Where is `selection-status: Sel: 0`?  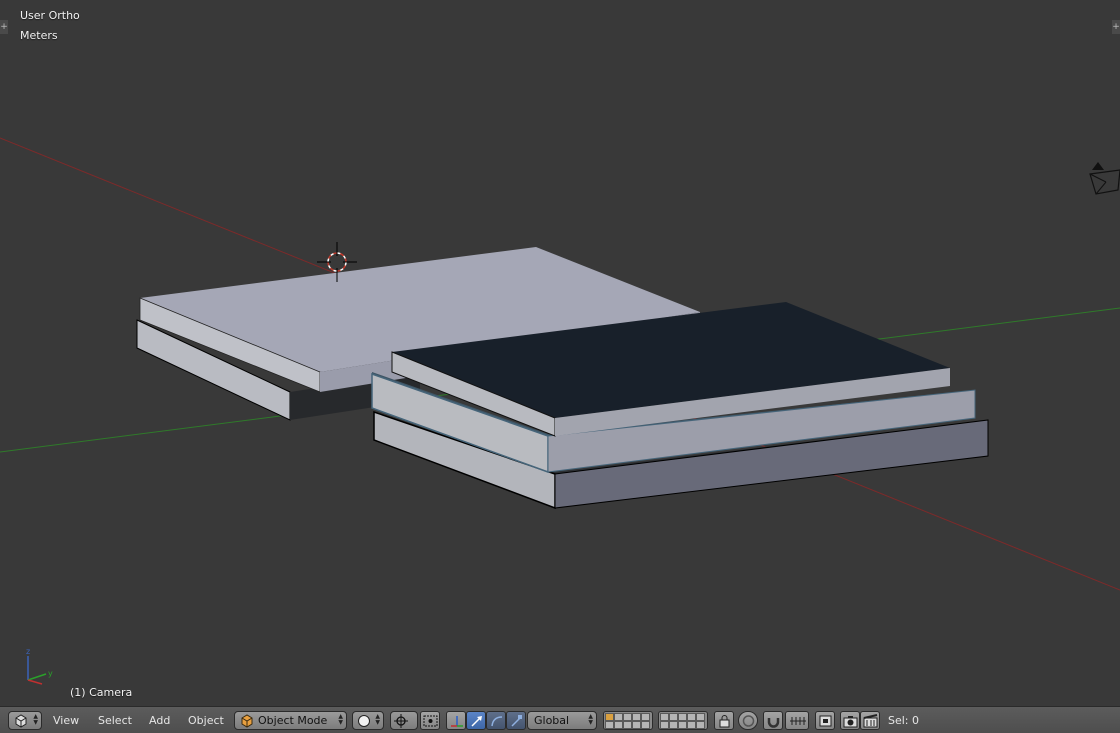
selection-status: Sel: 0 is located at coordinates (904, 720).